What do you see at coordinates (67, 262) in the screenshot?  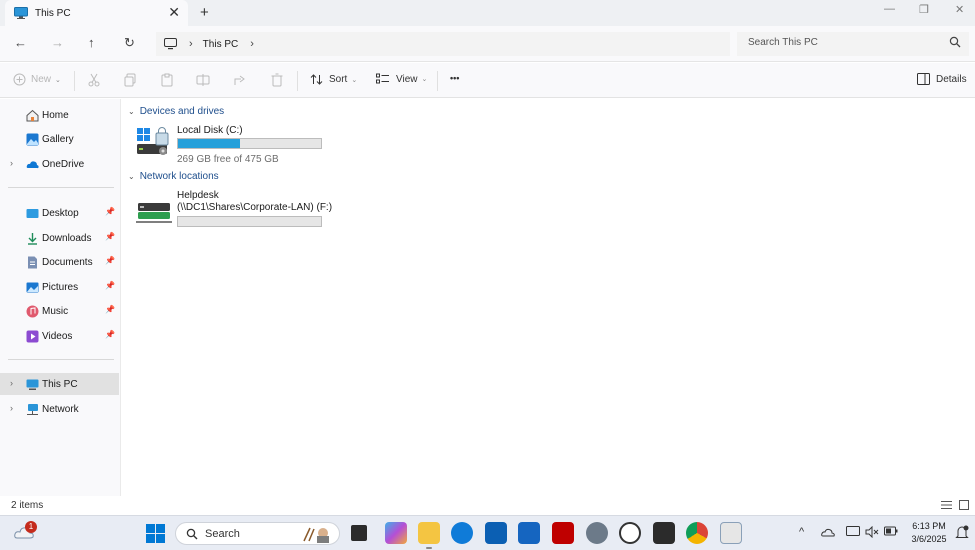 I see `sidebar-item-label: Documents` at bounding box center [67, 262].